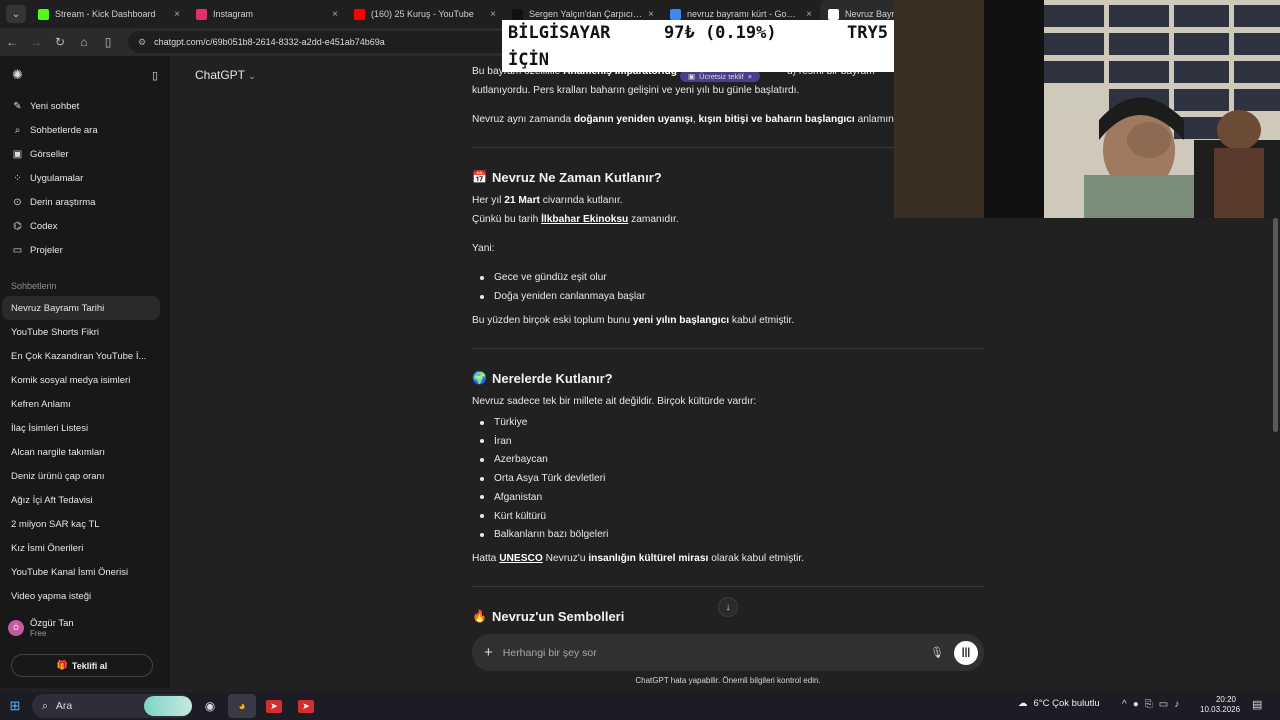 This screenshot has width=1280, height=720. What do you see at coordinates (155, 75) in the screenshot?
I see `close-sidebar-icon: ▯` at bounding box center [155, 75].